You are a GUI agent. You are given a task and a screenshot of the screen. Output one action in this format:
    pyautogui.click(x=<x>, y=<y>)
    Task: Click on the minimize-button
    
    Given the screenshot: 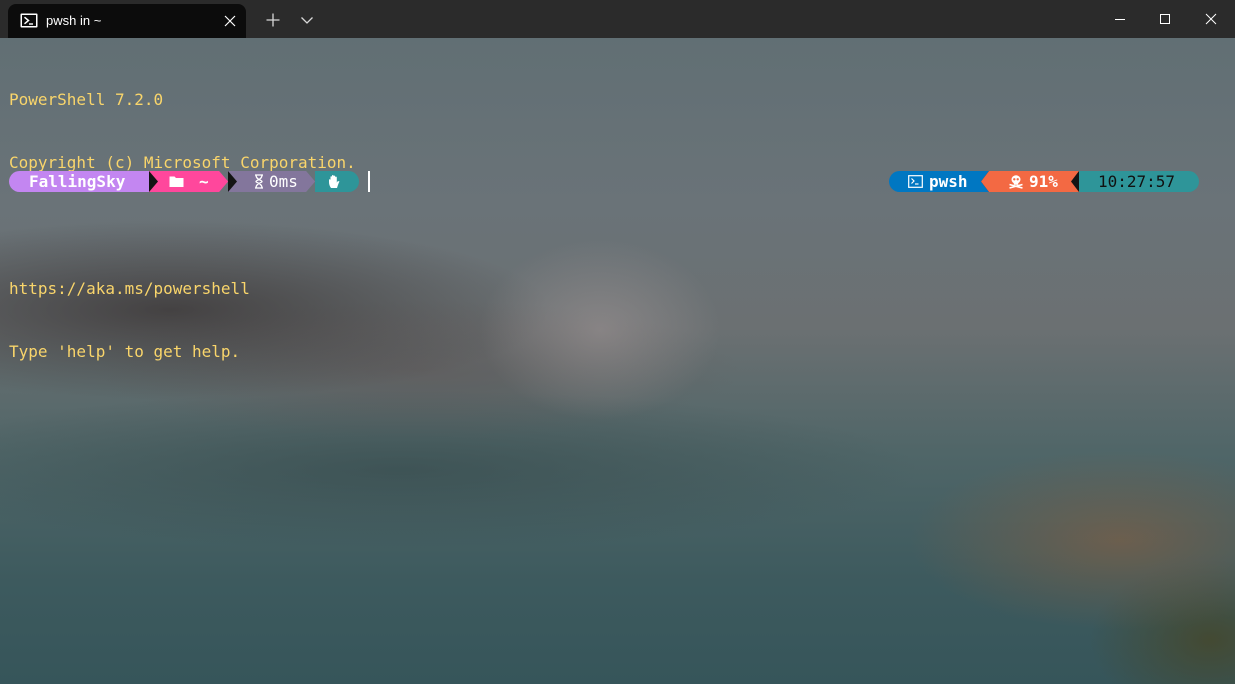 What is the action you would take?
    pyautogui.click(x=1120, y=19)
    